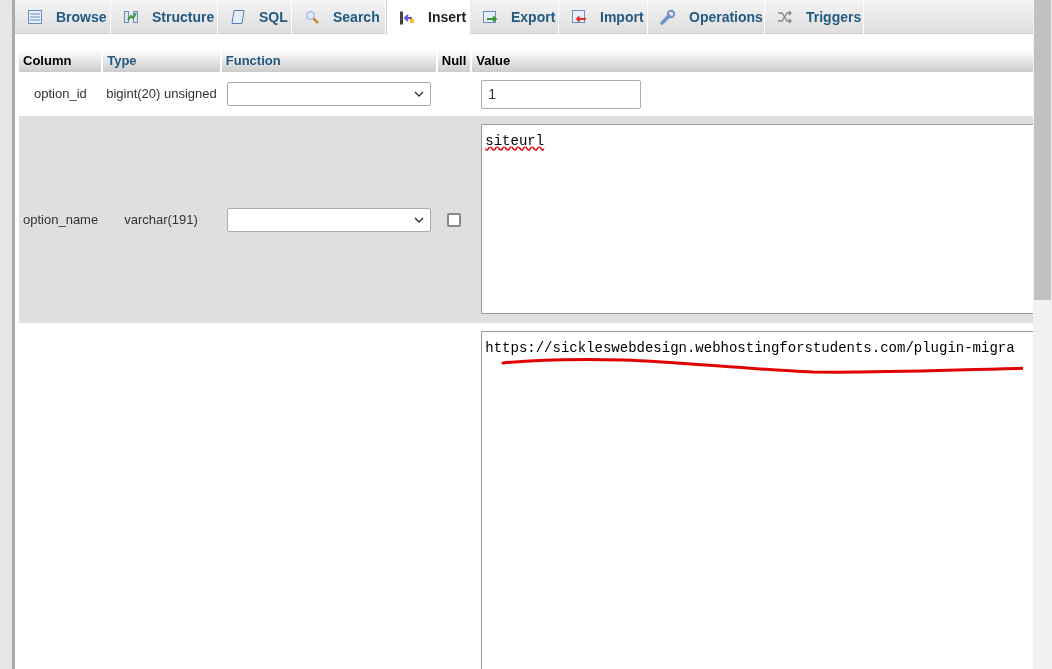  I want to click on tab: Export, so click(514, 17).